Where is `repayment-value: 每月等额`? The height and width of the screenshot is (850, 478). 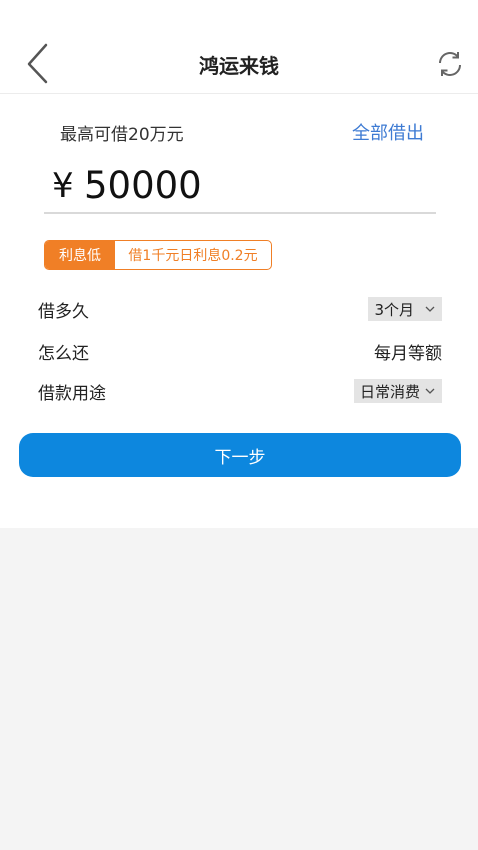 repayment-value: 每月等额 is located at coordinates (408, 354).